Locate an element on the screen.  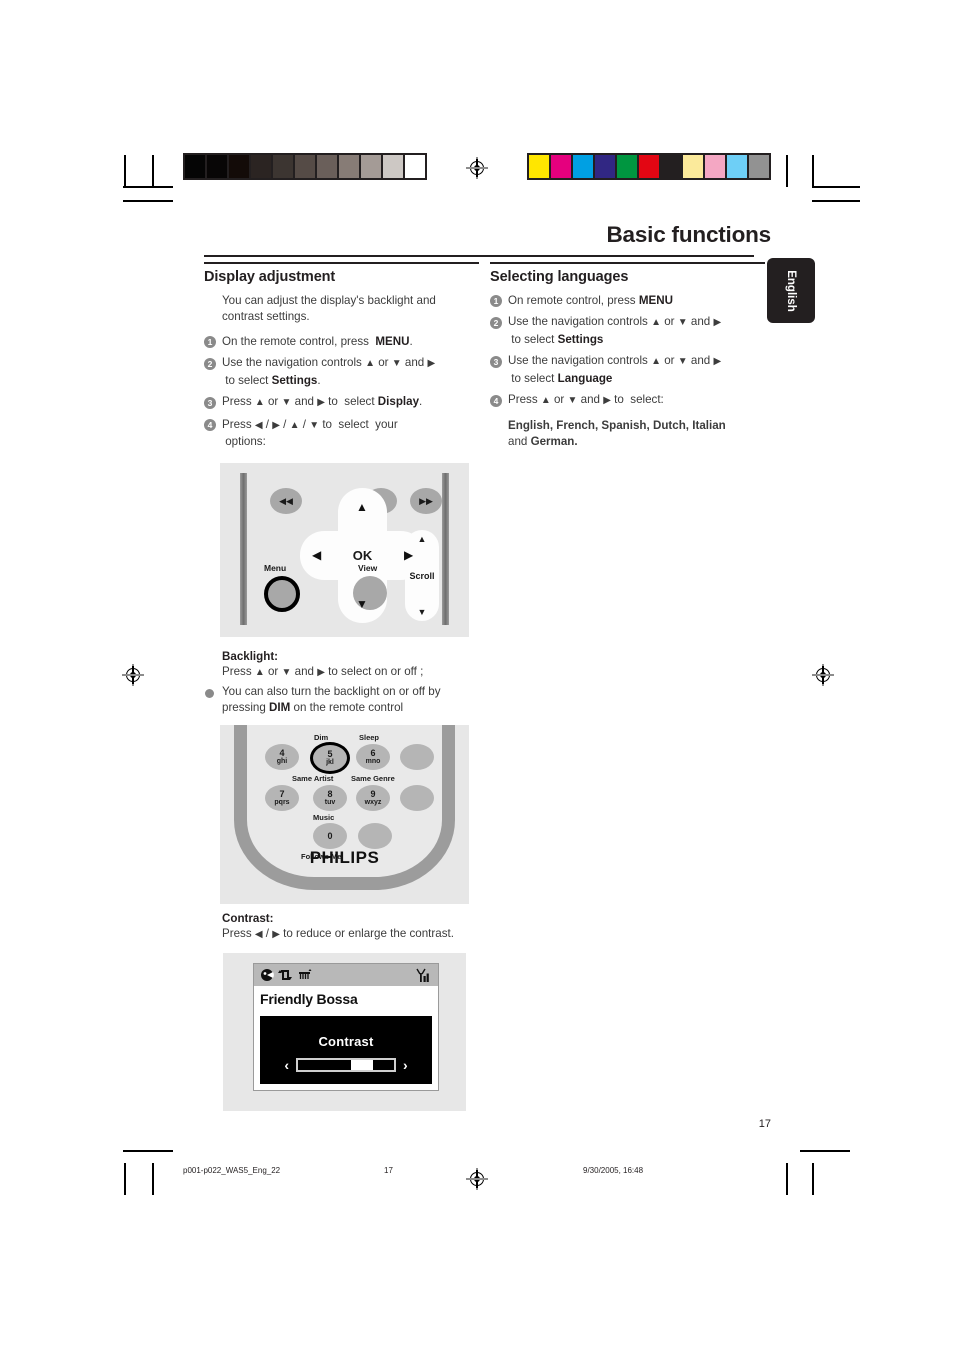
selecting-languages-heading: Selecting languages is located at coordinates (559, 276).